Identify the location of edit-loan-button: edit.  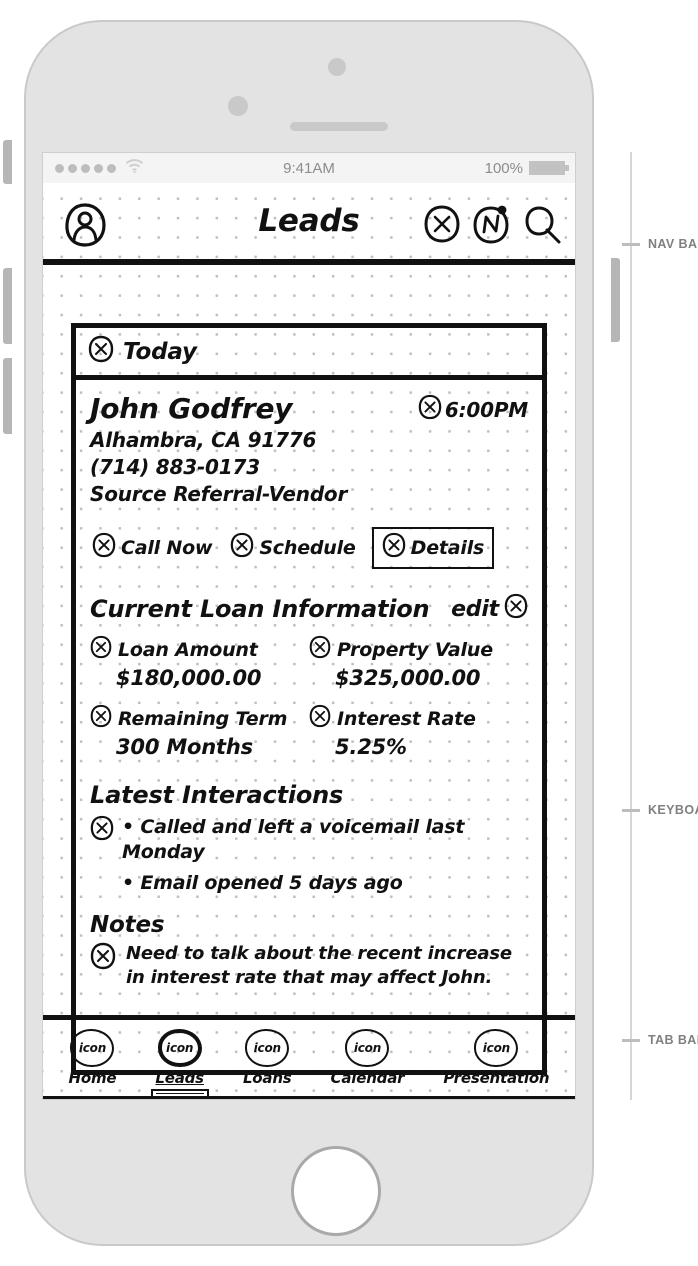
(489, 609).